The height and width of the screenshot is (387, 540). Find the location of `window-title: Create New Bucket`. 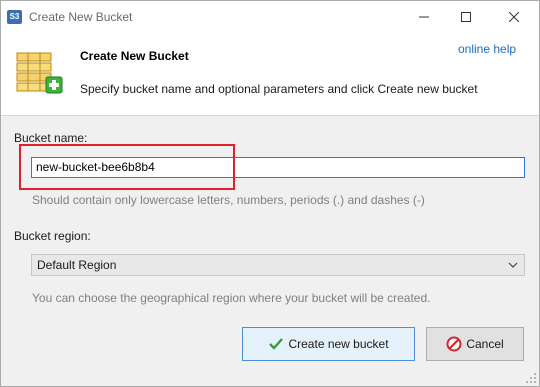

window-title: Create New Bucket is located at coordinates (81, 17).